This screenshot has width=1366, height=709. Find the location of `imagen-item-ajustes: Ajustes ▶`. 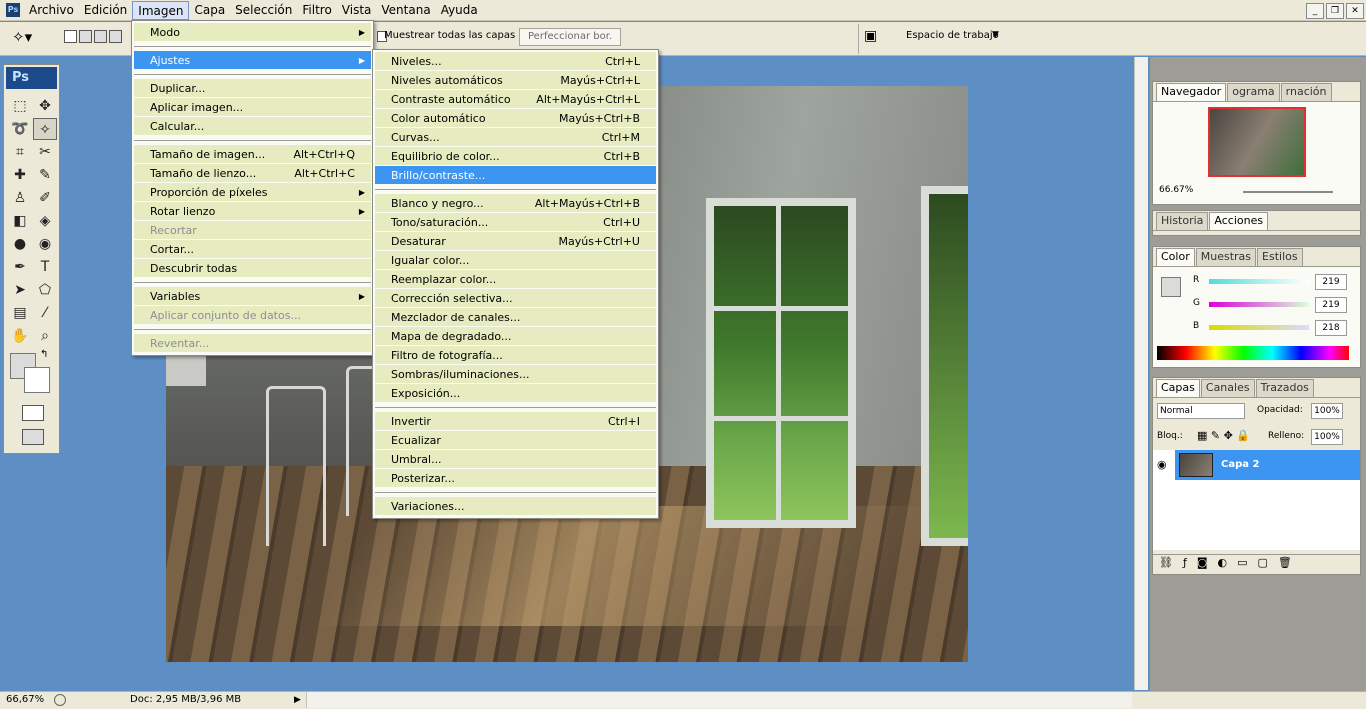

imagen-item-ajustes: Ajustes ▶ is located at coordinates (252, 60).